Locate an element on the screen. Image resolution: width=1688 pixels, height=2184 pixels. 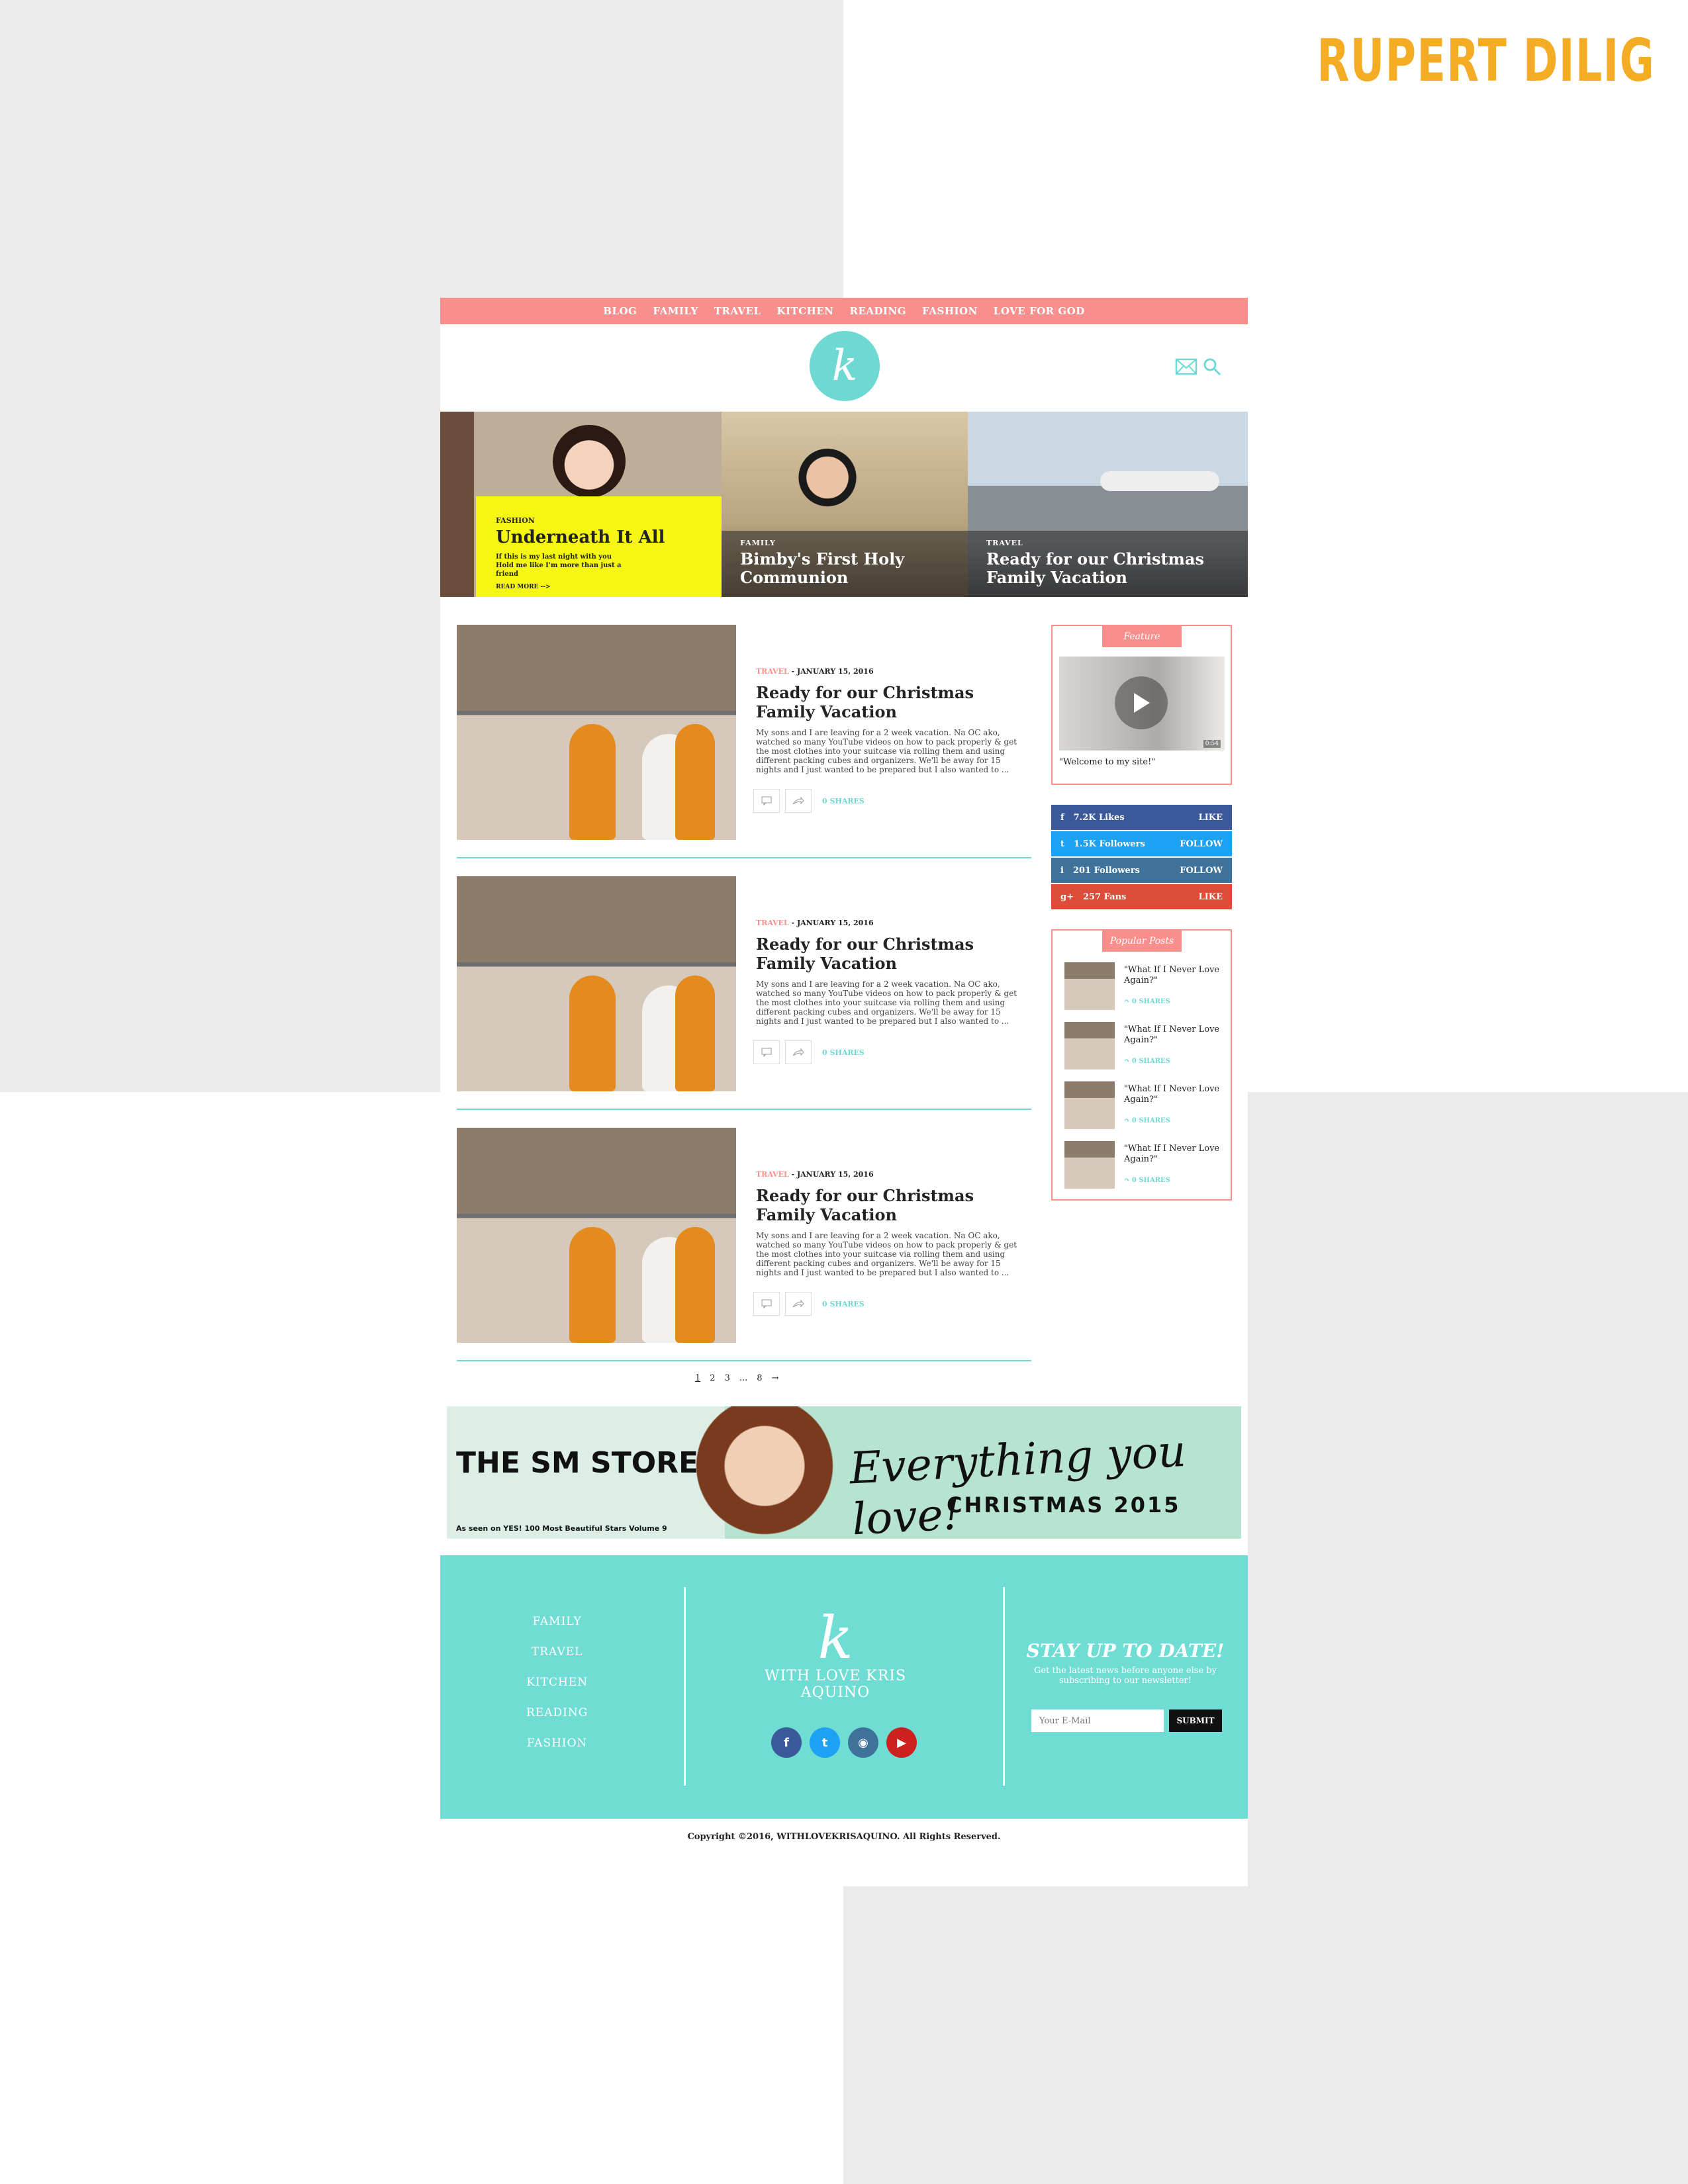
footer-nav-fashion: FASHION is located at coordinates (557, 1743).